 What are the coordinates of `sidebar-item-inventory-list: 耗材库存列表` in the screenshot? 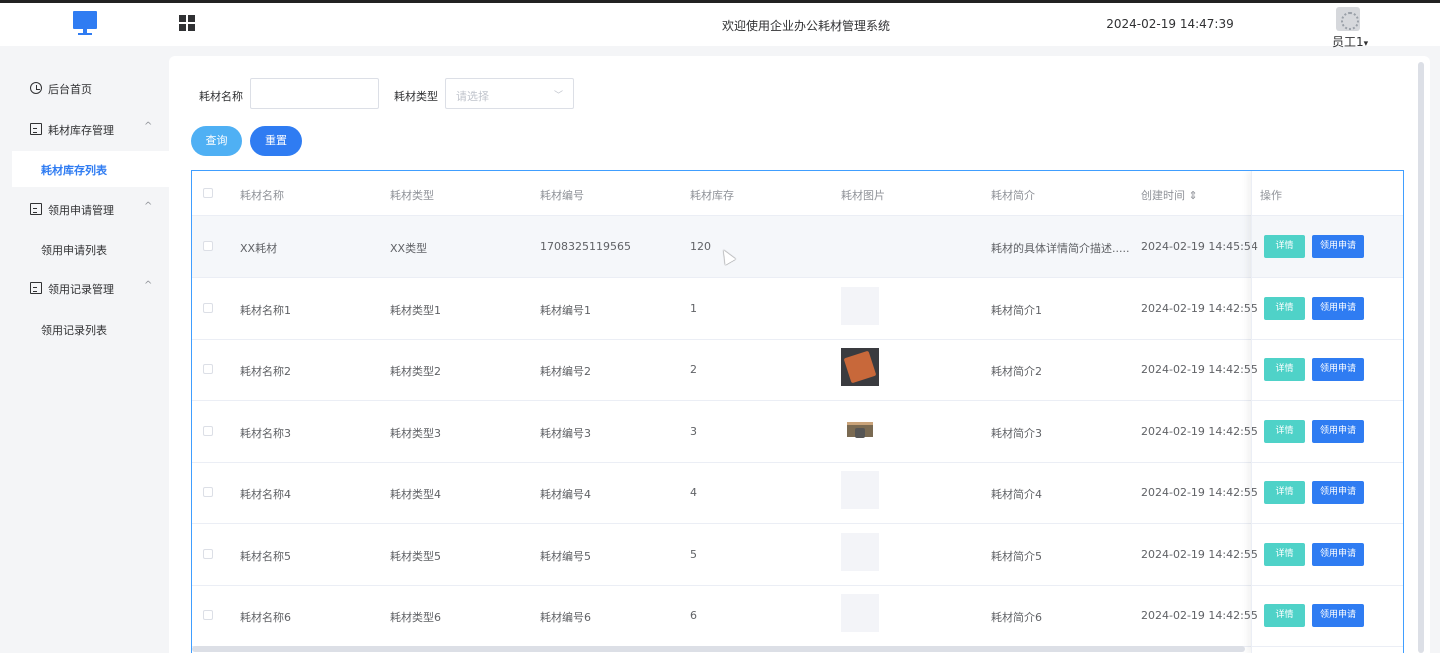 It's located at (90, 169).